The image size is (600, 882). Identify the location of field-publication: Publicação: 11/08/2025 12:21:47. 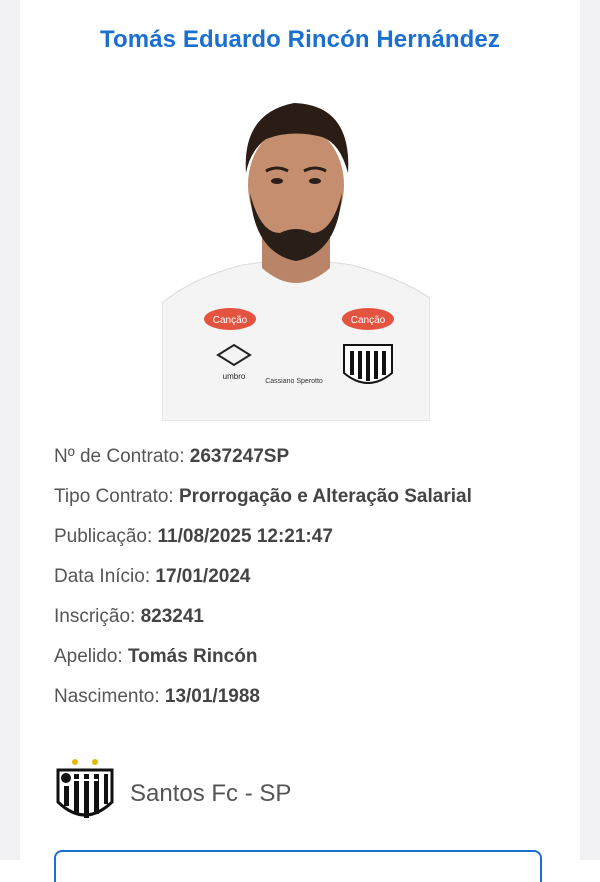
(263, 544).